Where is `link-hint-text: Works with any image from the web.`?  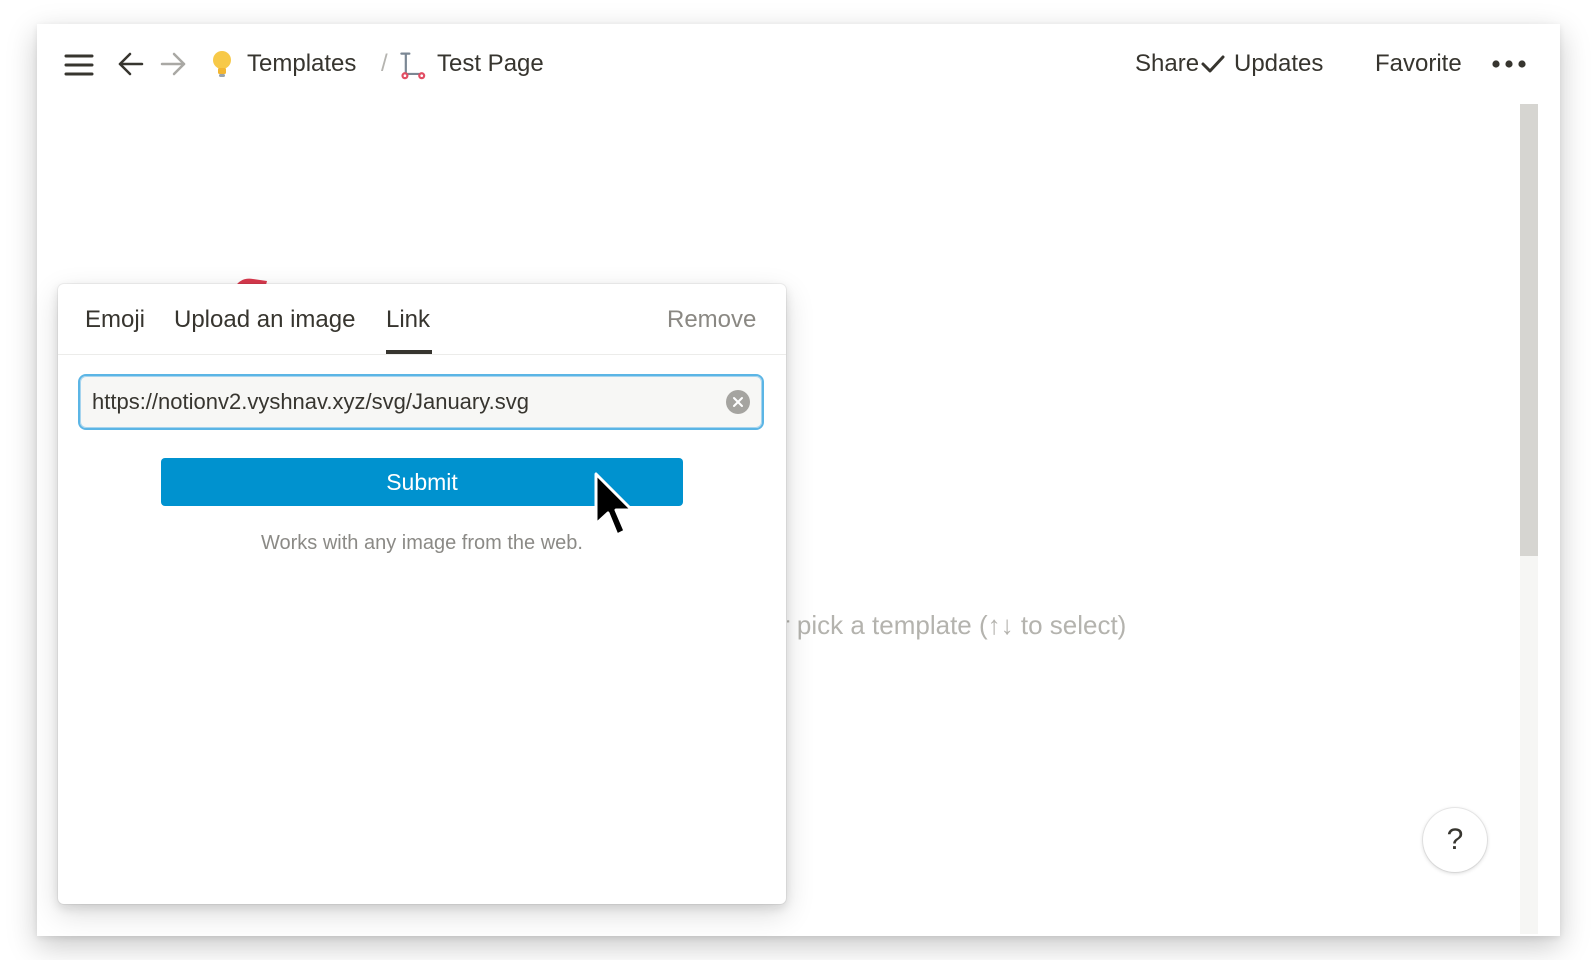
link-hint-text: Works with any image from the web. is located at coordinates (422, 543).